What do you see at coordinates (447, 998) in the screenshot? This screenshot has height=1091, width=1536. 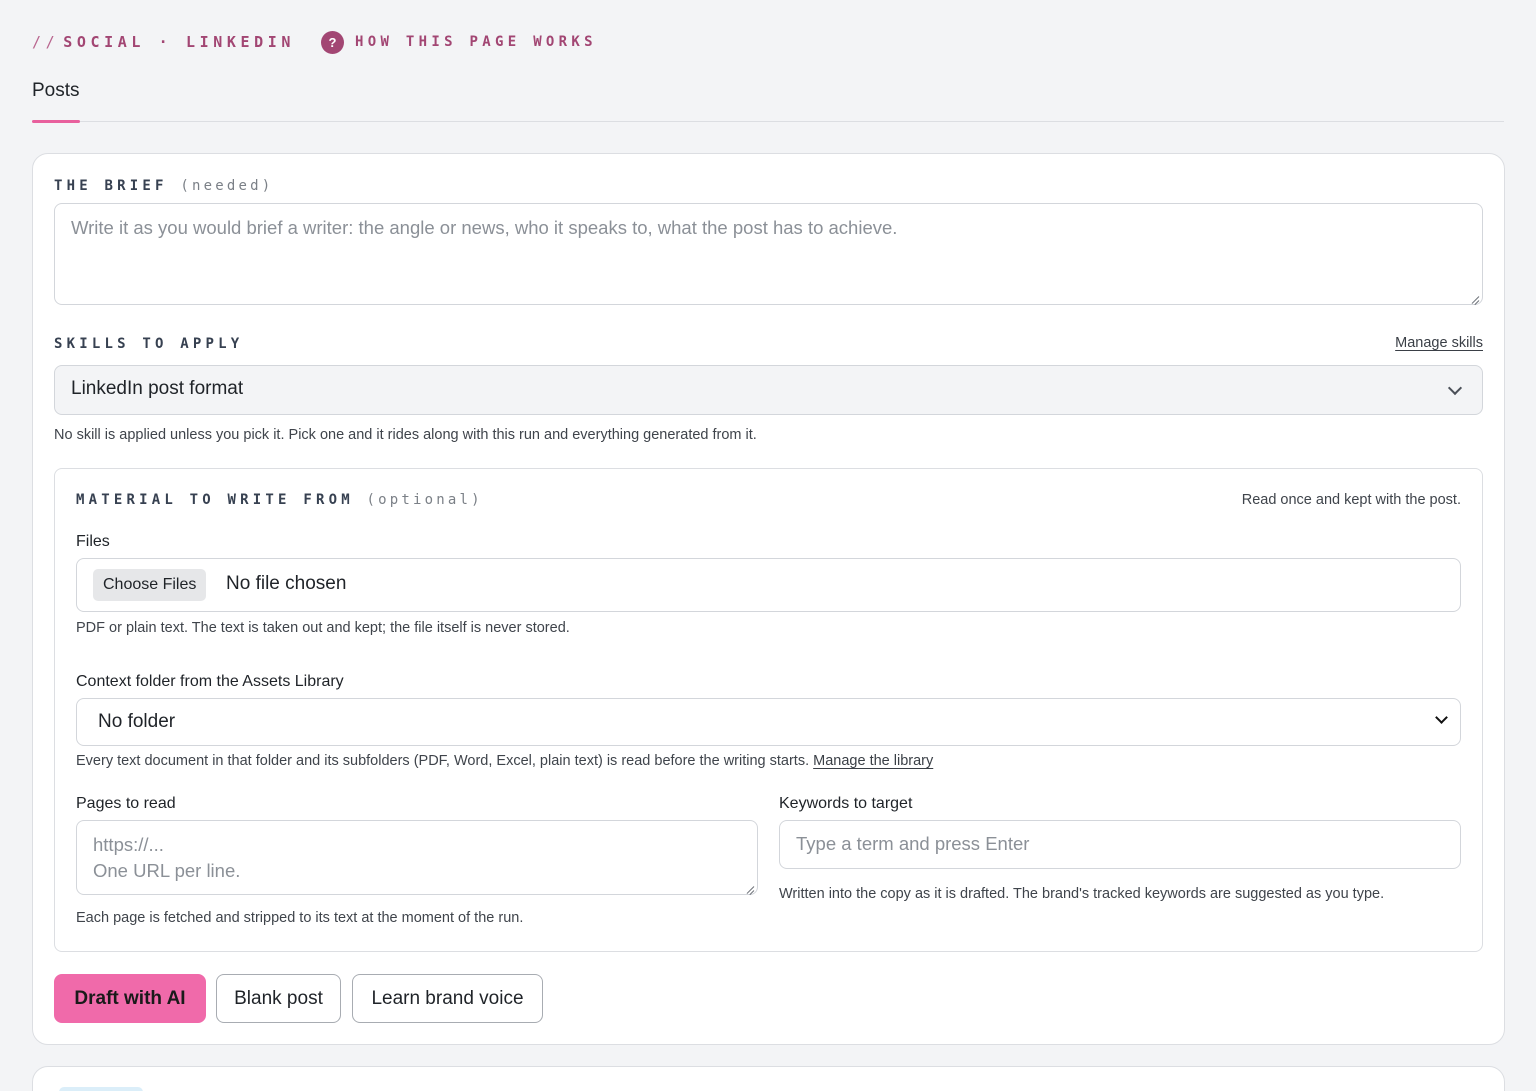 I see `learn-brand-voice-button: Learn brand voice` at bounding box center [447, 998].